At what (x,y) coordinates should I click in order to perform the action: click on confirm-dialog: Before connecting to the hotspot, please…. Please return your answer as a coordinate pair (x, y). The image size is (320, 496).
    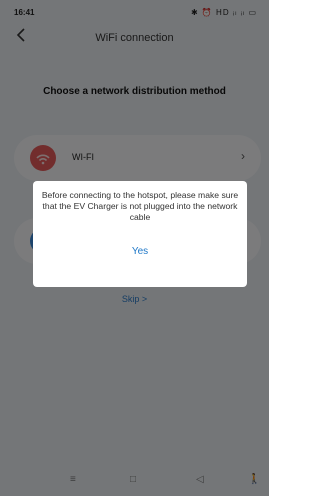
    Looking at the image, I should click on (140, 234).